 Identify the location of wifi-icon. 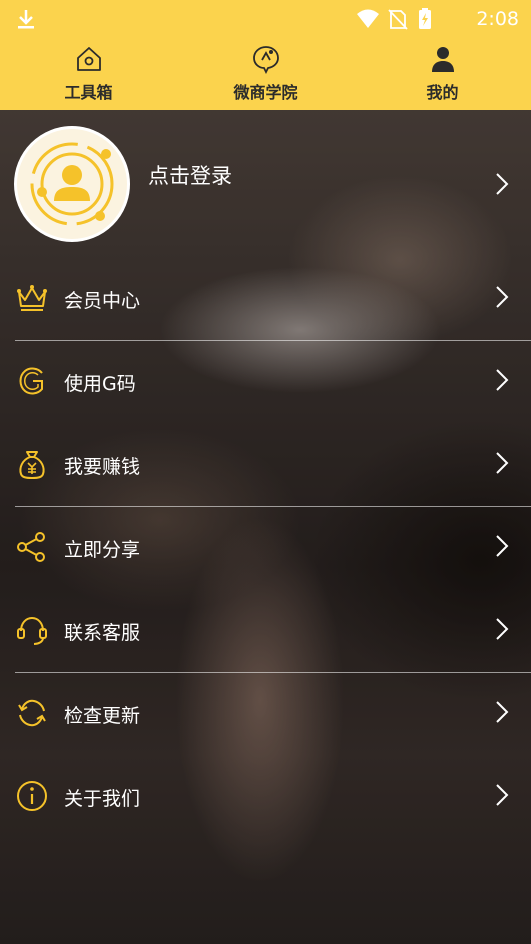
(368, 18).